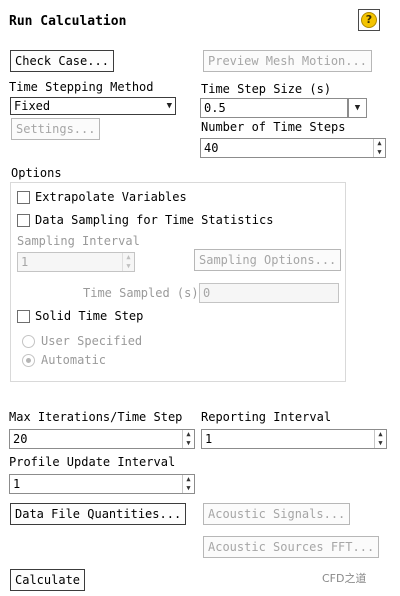 The height and width of the screenshot is (596, 400). I want to click on automatic-label: Automatic, so click(74, 360).